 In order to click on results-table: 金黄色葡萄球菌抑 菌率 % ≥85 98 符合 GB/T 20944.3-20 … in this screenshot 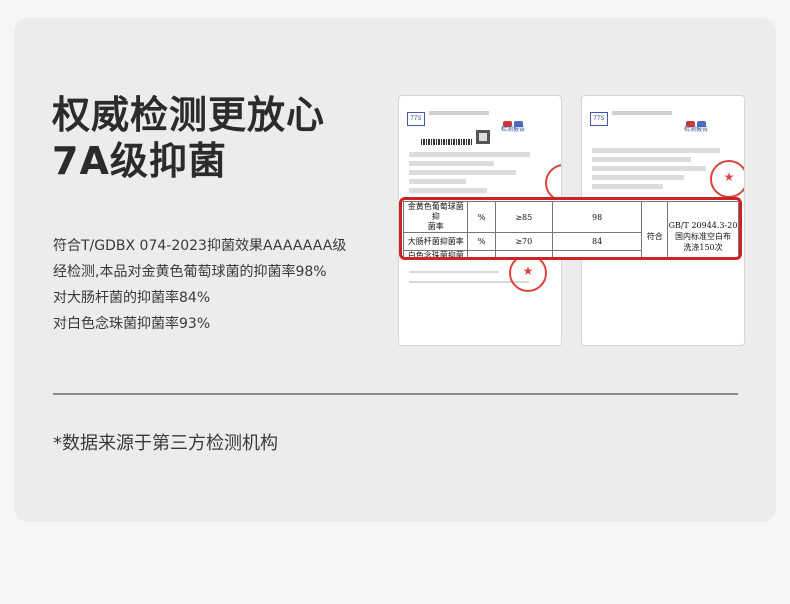, I will do `click(570, 229)`.